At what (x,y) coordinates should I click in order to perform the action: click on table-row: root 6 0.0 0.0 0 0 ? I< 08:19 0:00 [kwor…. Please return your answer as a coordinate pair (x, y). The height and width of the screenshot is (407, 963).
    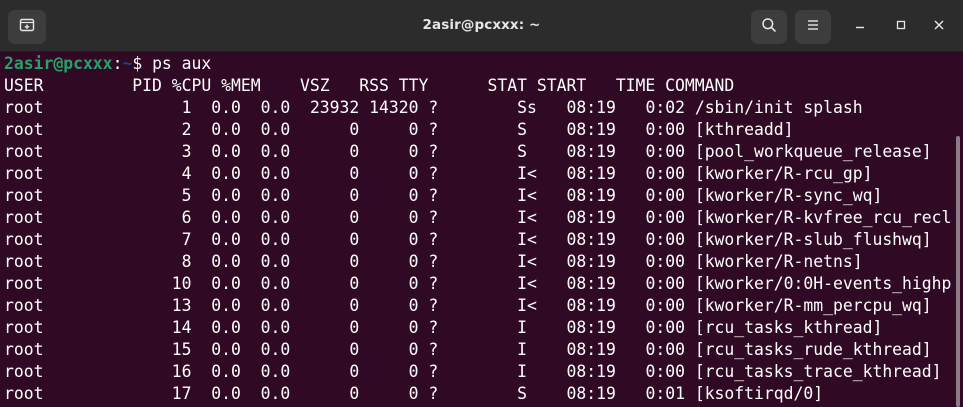
    Looking at the image, I should click on (478, 218).